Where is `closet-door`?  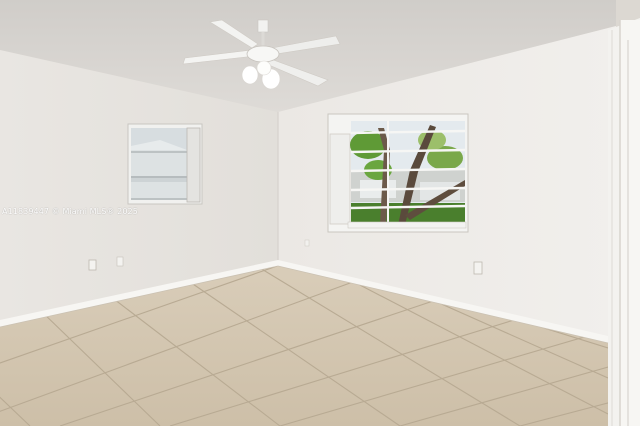
closet-door is located at coordinates (630, 223).